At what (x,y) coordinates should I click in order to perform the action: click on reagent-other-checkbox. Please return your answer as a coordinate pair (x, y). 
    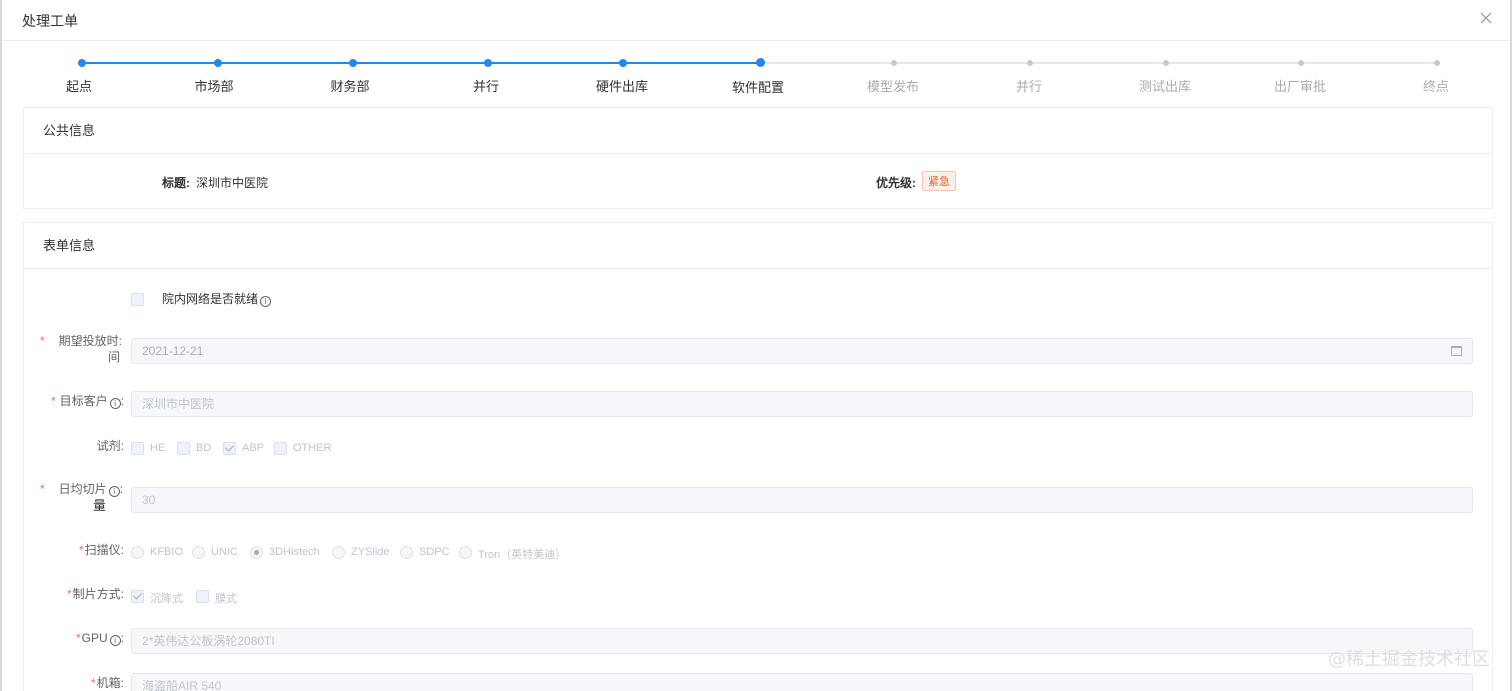
    Looking at the image, I should click on (280, 448).